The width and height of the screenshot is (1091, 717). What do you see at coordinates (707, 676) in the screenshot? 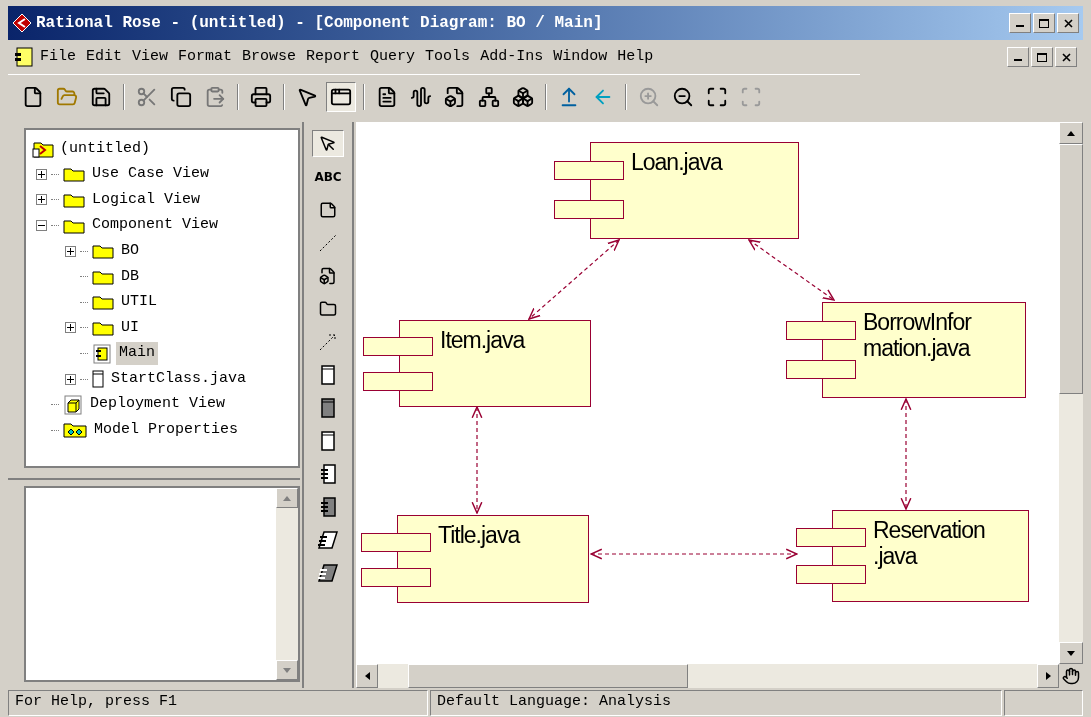
I see `horizontal-scrollbar` at bounding box center [707, 676].